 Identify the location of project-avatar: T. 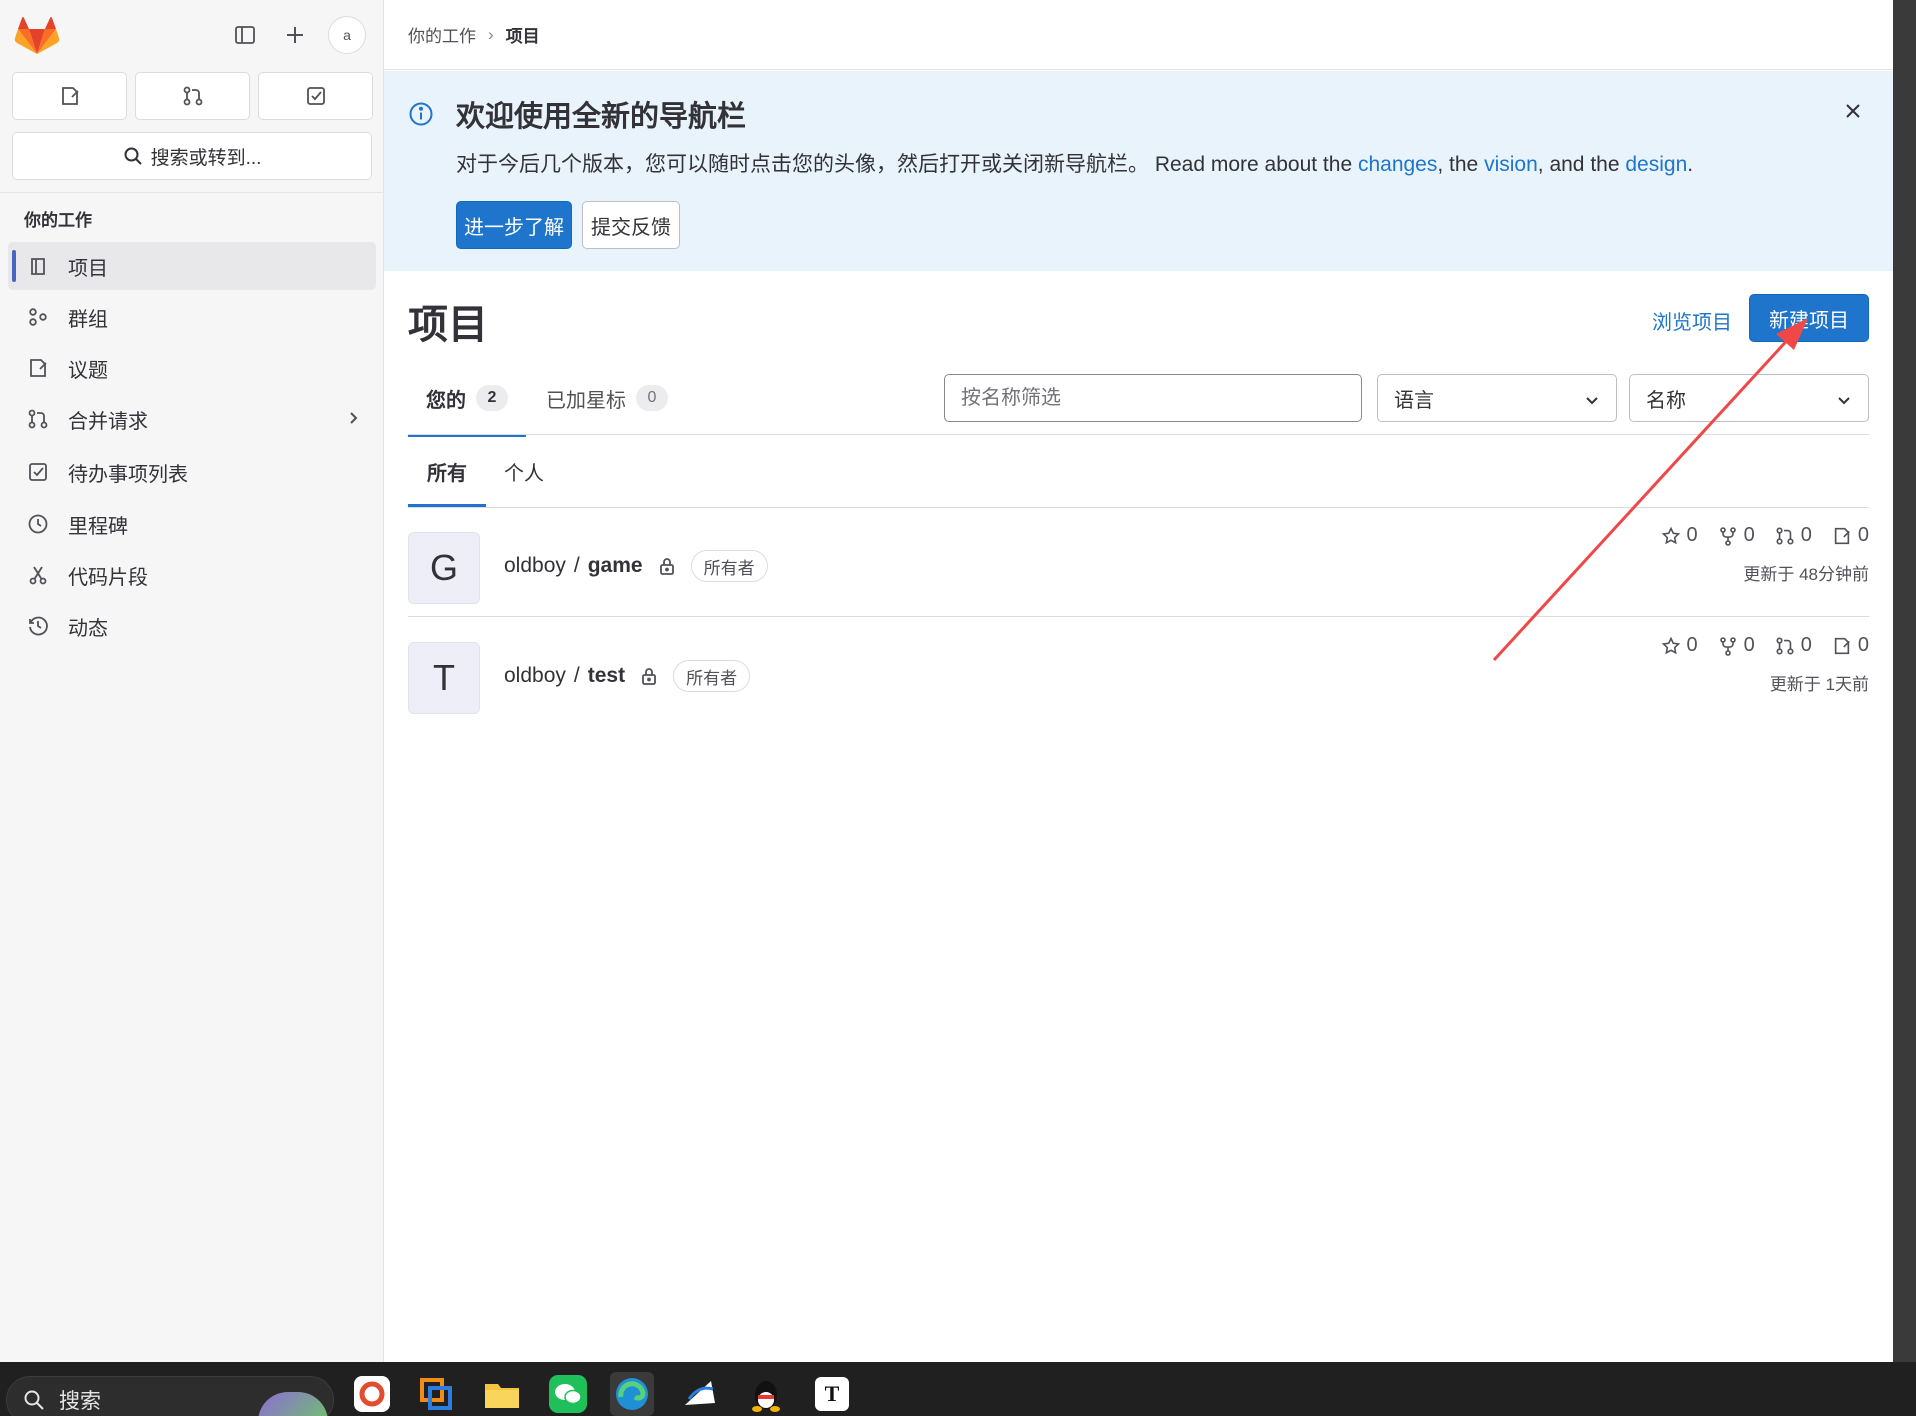
(444, 678).